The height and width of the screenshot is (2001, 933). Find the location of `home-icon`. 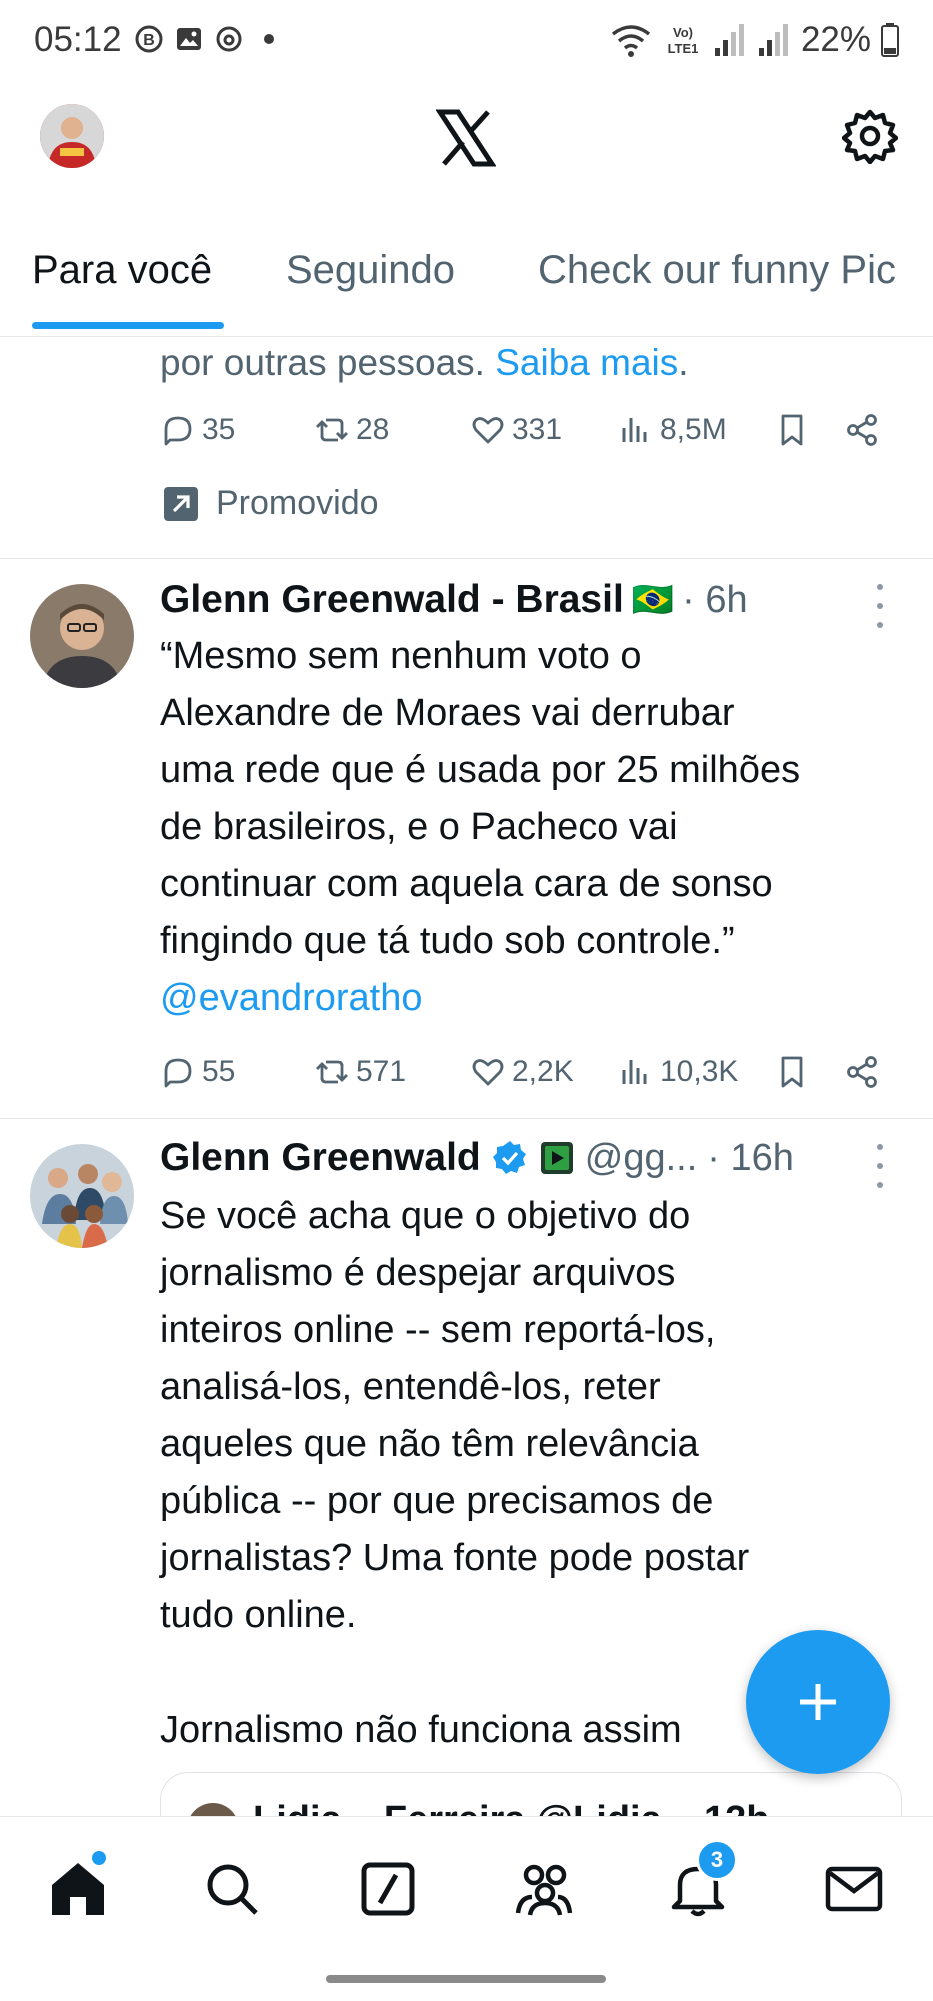

home-icon is located at coordinates (78, 1889).